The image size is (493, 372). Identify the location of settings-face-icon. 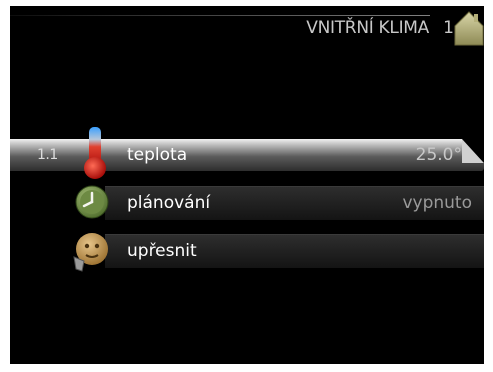
(90, 252).